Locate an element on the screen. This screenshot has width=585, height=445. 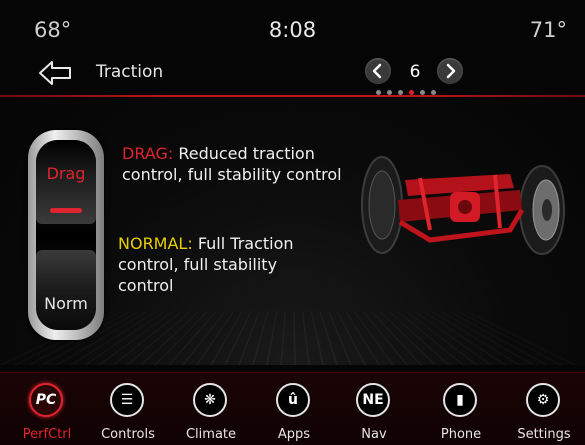
nav-controls-button: ☰ Controls is located at coordinates (129, 409).